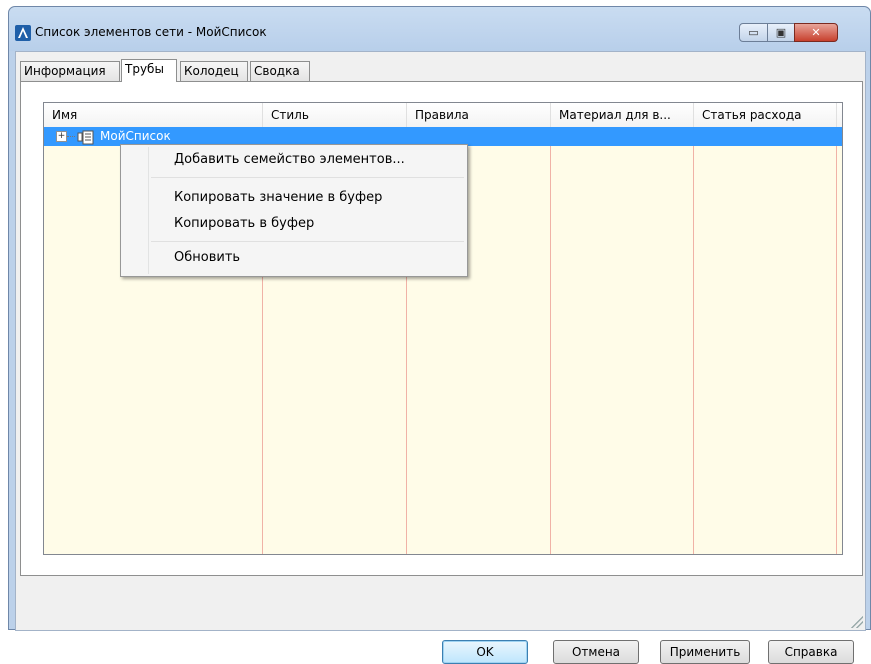 Image resolution: width=871 pixels, height=664 pixels. I want to click on tab-pipes: Трубы, so click(149, 70).